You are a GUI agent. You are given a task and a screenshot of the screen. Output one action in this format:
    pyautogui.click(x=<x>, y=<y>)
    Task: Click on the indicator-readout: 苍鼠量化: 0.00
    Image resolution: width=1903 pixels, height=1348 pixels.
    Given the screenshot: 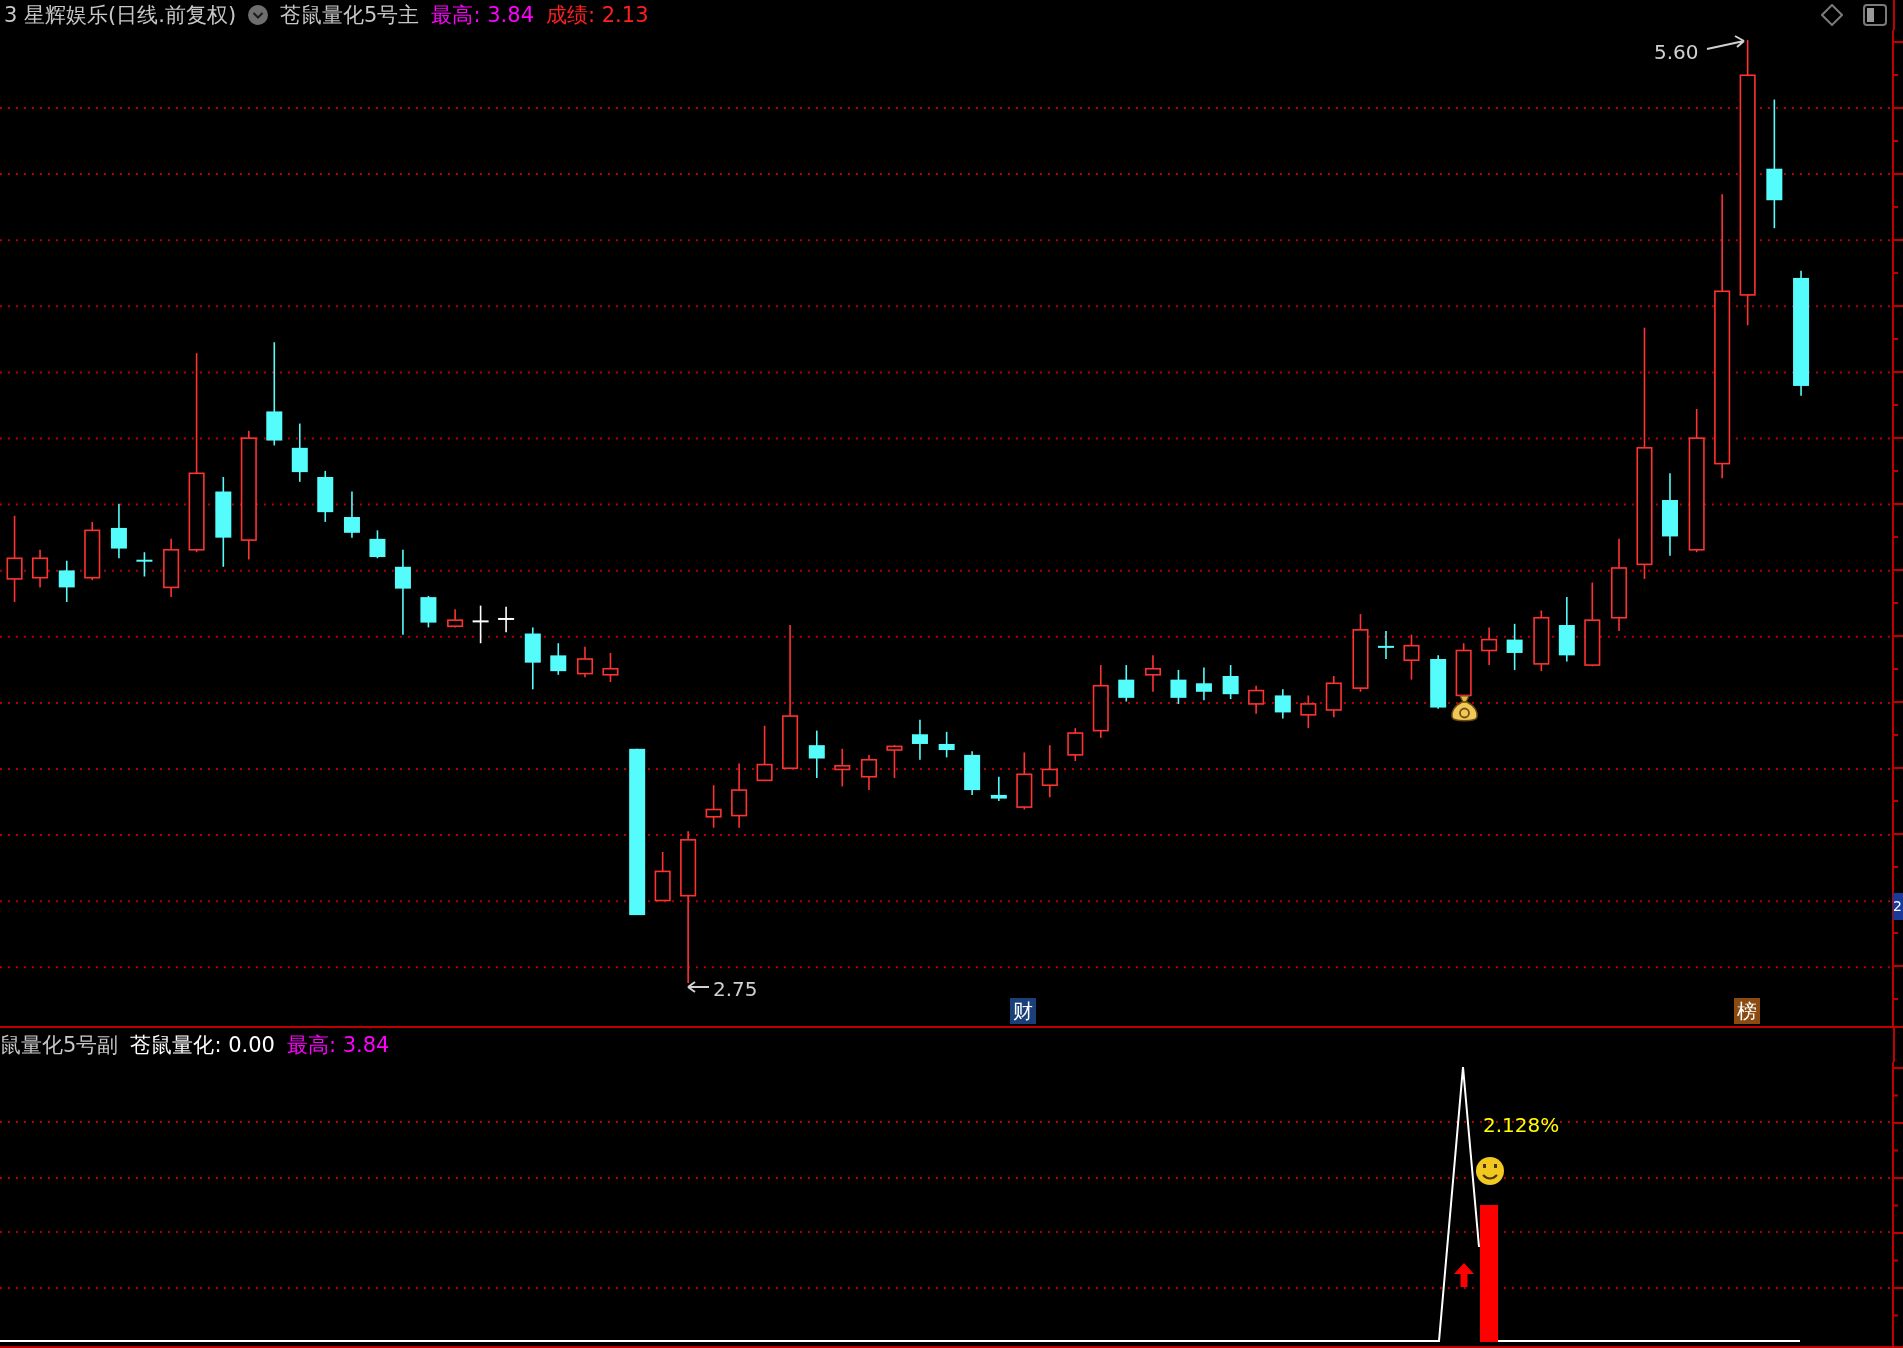 What is the action you would take?
    pyautogui.click(x=202, y=1045)
    